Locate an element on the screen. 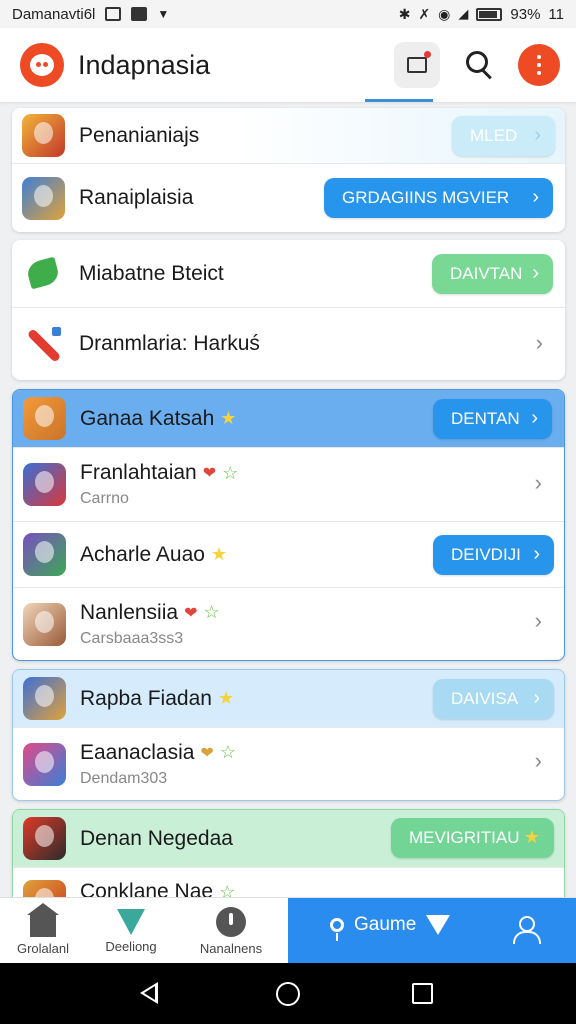  nav-label: Grolalanl is located at coordinates (43, 948).